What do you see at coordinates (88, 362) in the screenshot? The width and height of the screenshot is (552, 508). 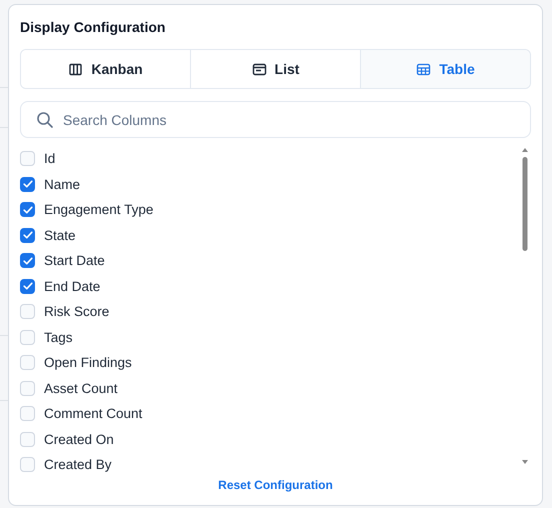 I see `column-label: Open Findings` at bounding box center [88, 362].